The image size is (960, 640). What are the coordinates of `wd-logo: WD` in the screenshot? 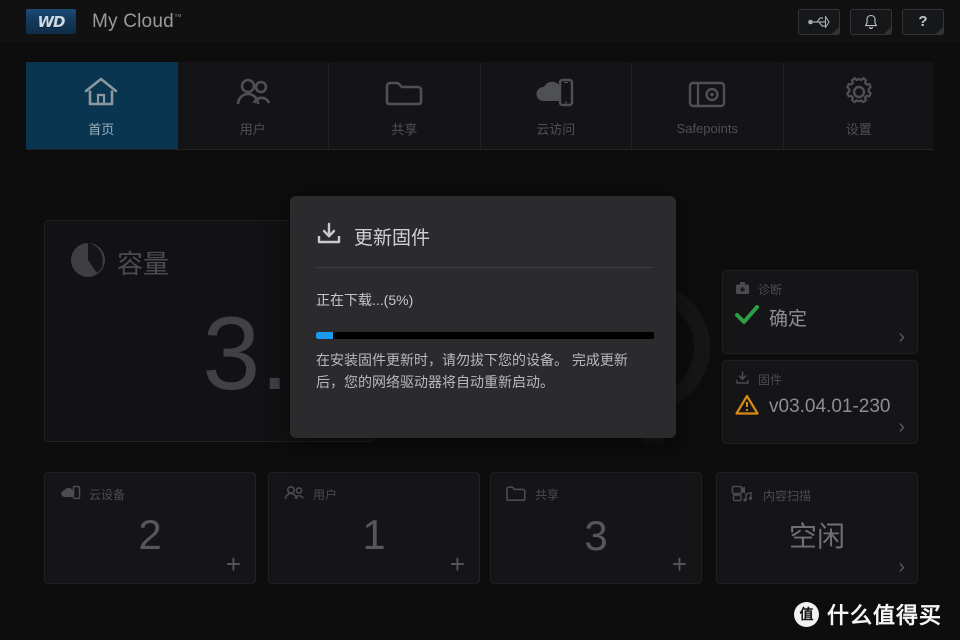 It's located at (51, 21).